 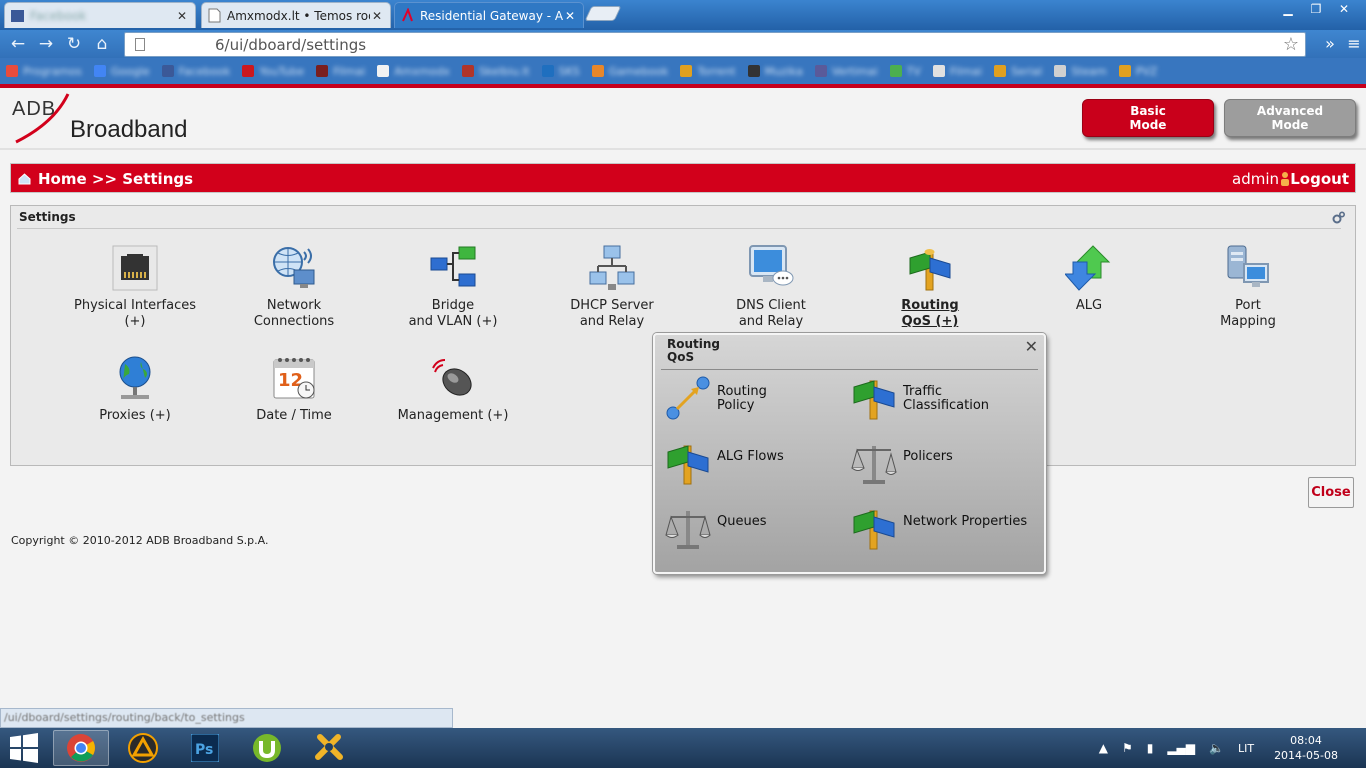 What do you see at coordinates (1306, 748) in the screenshot?
I see `taskbar-clock: 08:04 2014-05-08` at bounding box center [1306, 748].